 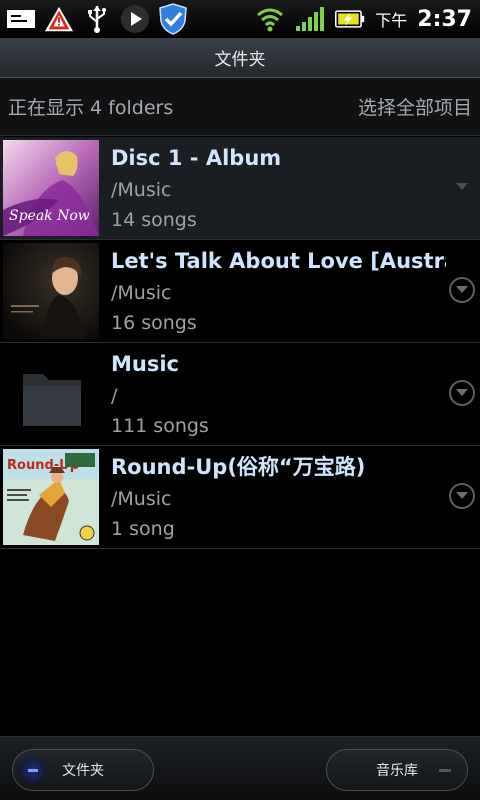 I want to click on play-icon, so click(x=135, y=19).